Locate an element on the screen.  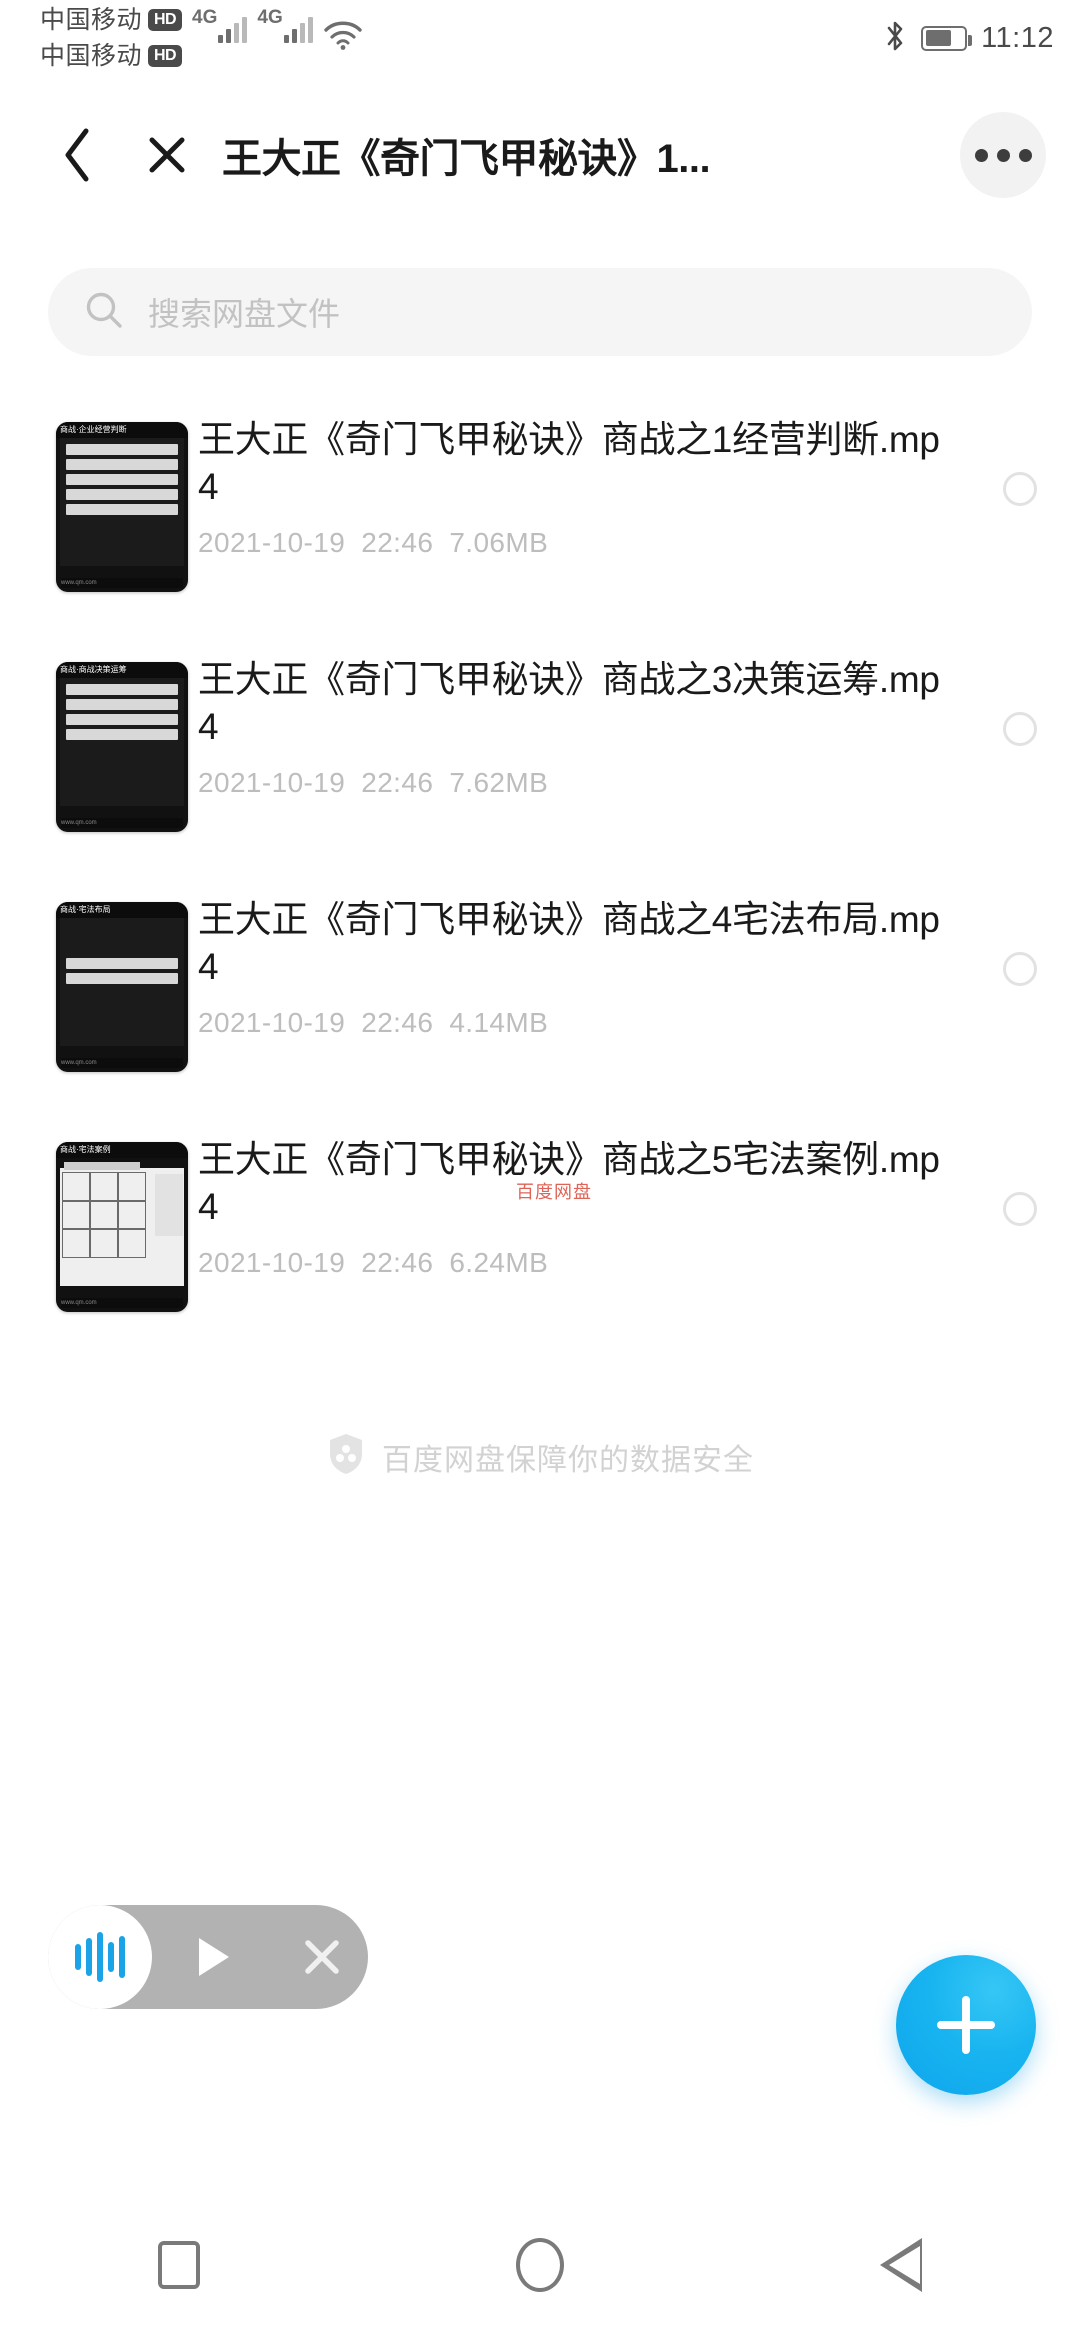
back-button is located at coordinates (77, 155).